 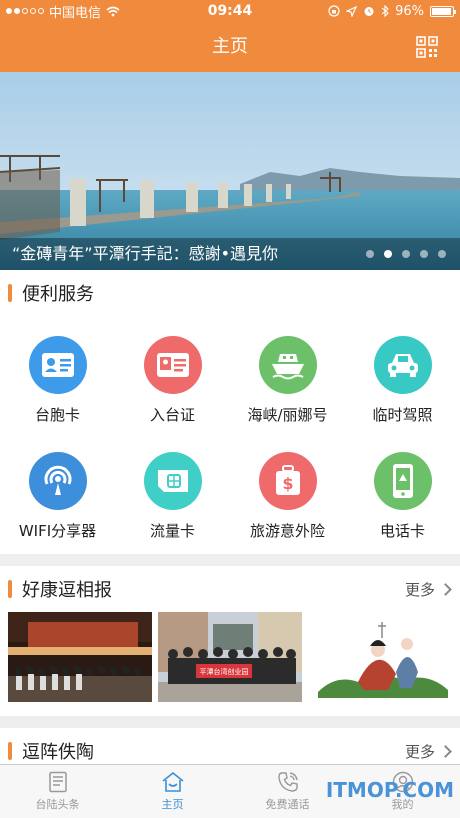 I want to click on nav-bar: 主页, so click(x=230, y=47).